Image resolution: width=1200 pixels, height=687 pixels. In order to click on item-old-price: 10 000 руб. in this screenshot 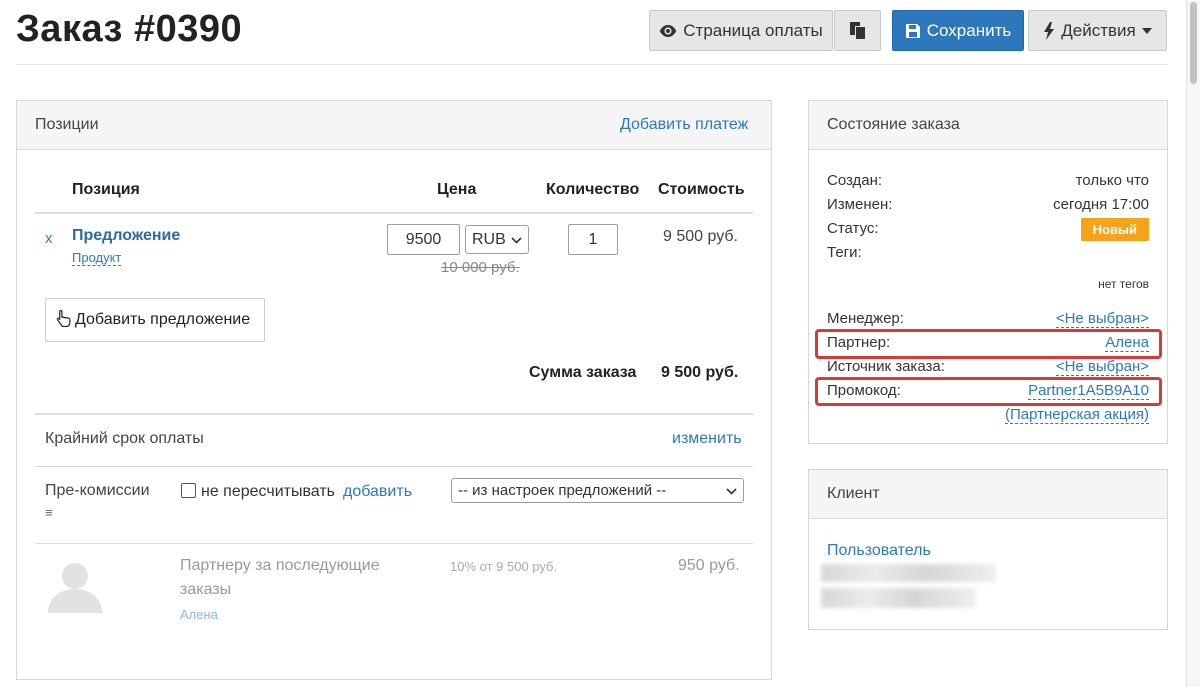, I will do `click(480, 267)`.